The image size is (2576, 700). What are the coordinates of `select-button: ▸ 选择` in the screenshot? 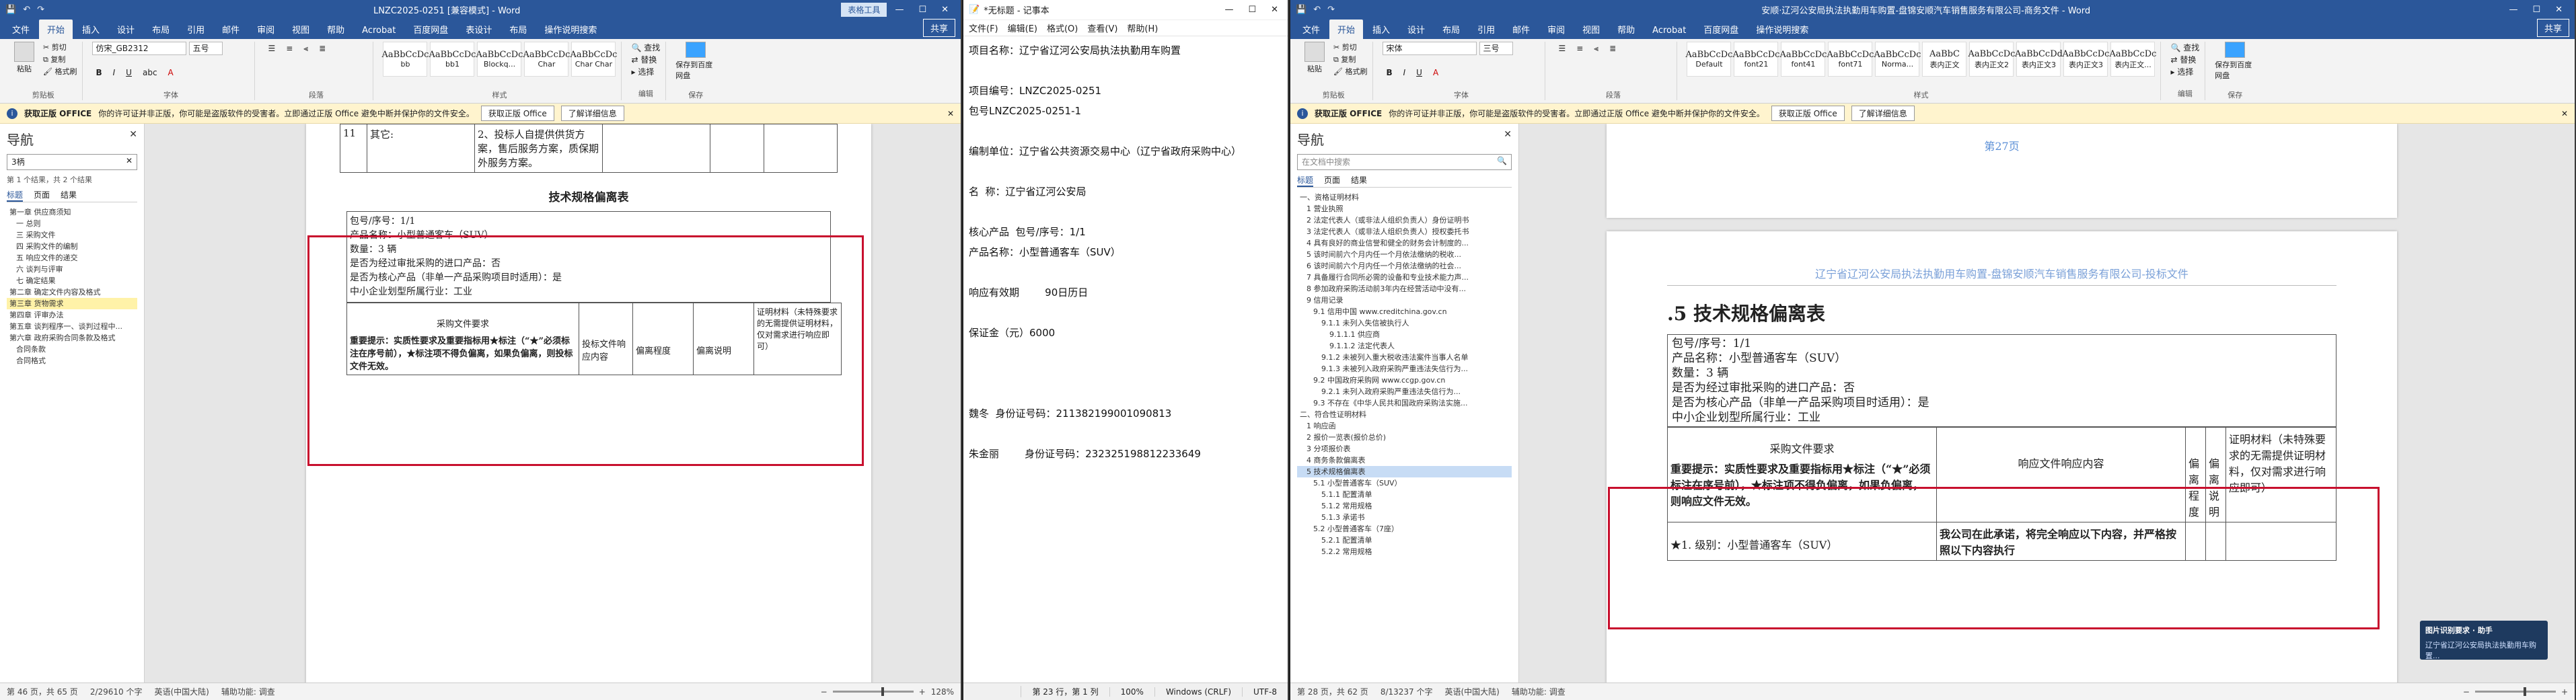 It's located at (645, 72).